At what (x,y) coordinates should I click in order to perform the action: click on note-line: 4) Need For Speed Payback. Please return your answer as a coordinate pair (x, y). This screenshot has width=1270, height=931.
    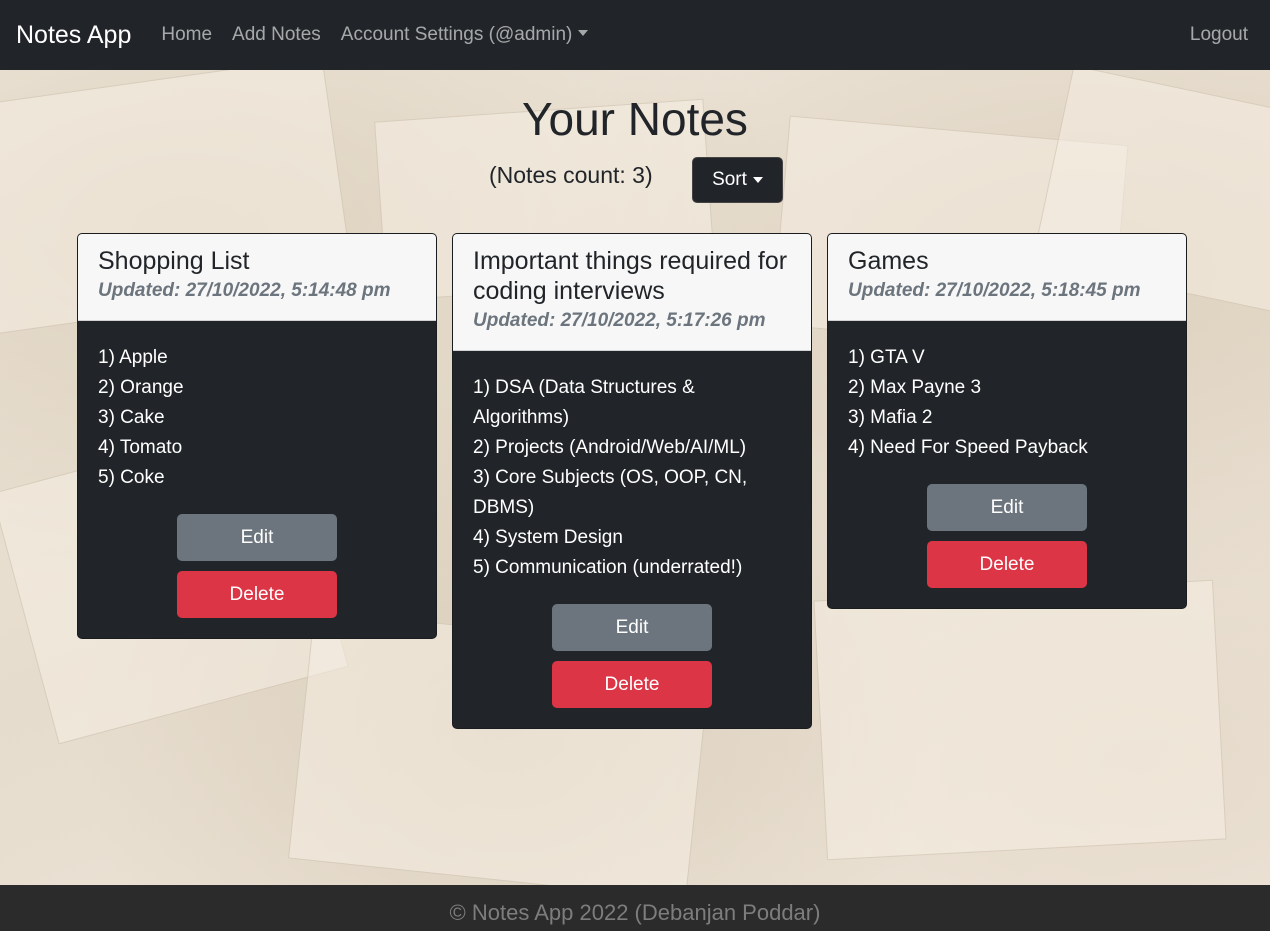
    Looking at the image, I should click on (968, 447).